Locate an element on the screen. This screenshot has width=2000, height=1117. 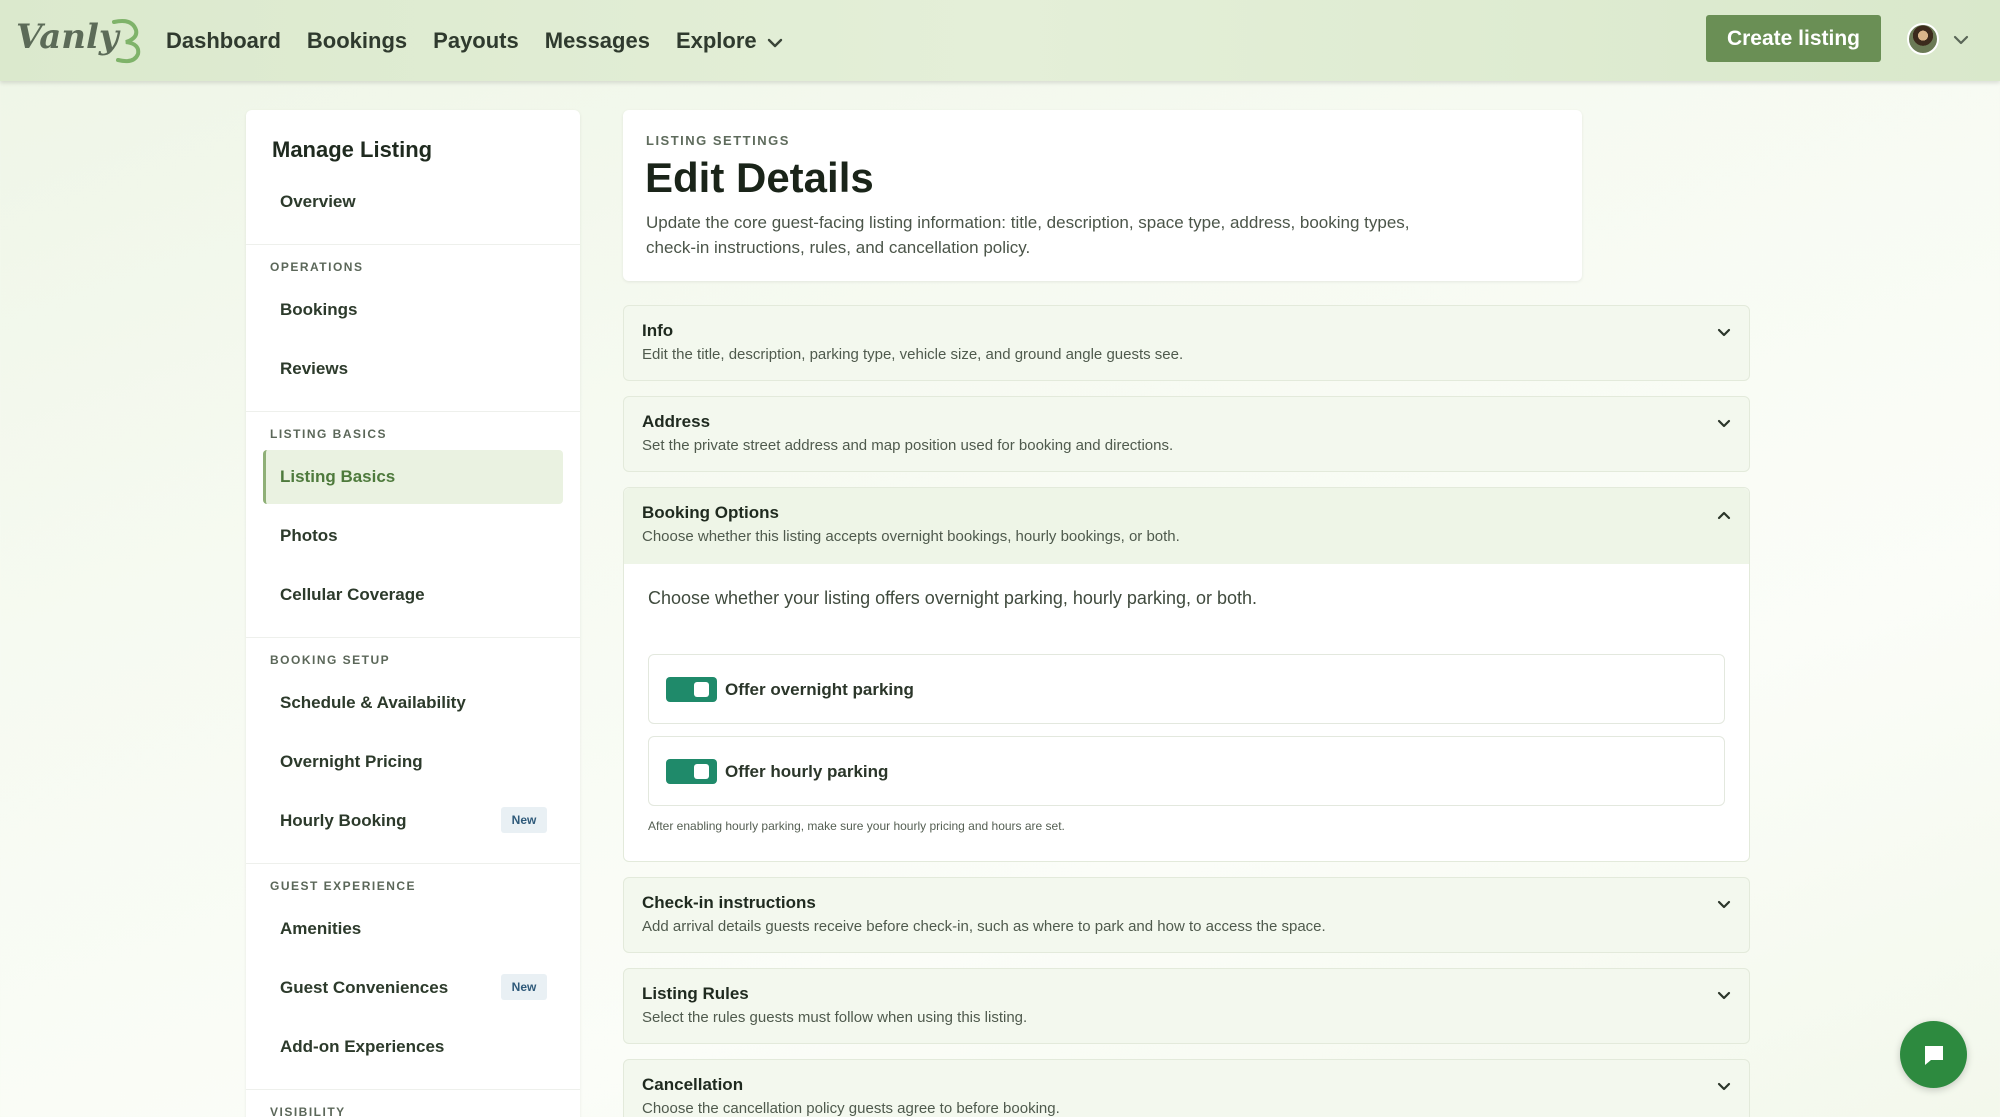
section-operations: OPERATIONS is located at coordinates (317, 267).